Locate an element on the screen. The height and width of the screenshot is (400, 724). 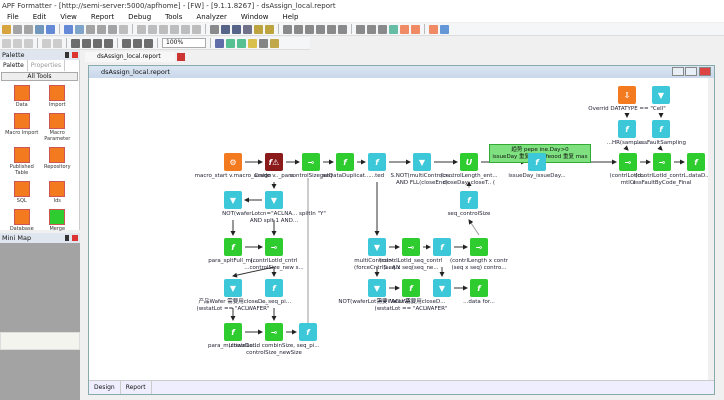
palette-item: Merge is located at coordinates (58, 220).